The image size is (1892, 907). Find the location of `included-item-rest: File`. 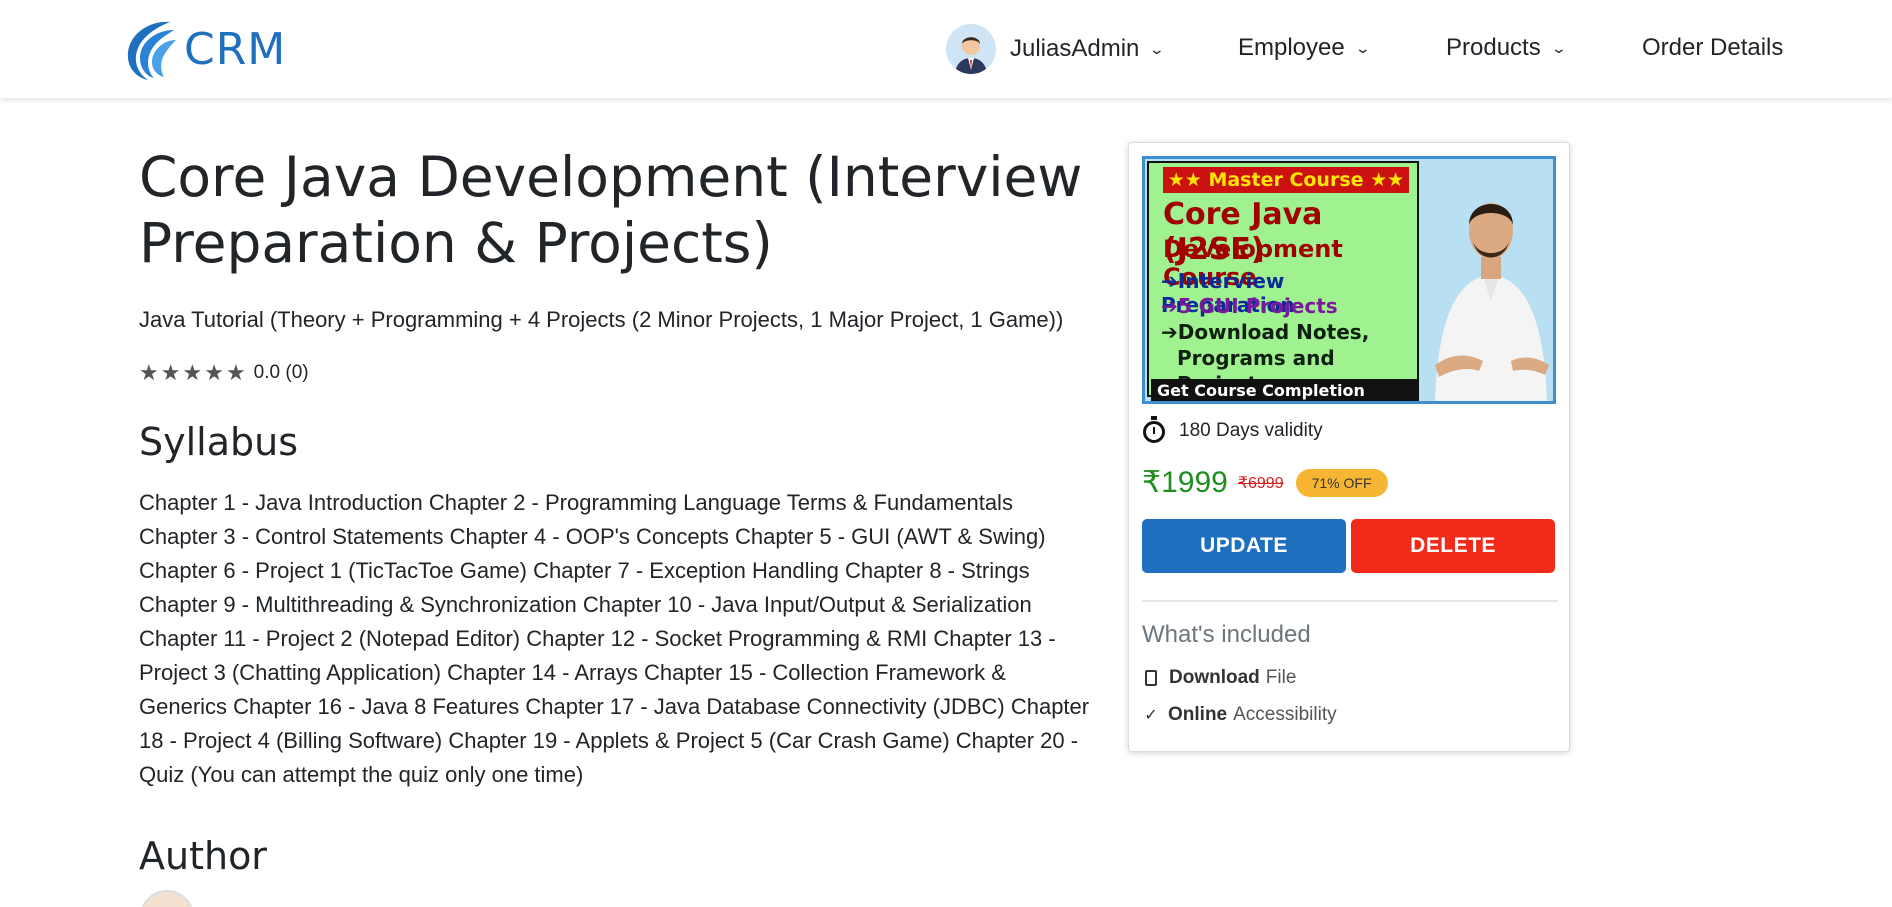

included-item-rest: File is located at coordinates (1281, 677).